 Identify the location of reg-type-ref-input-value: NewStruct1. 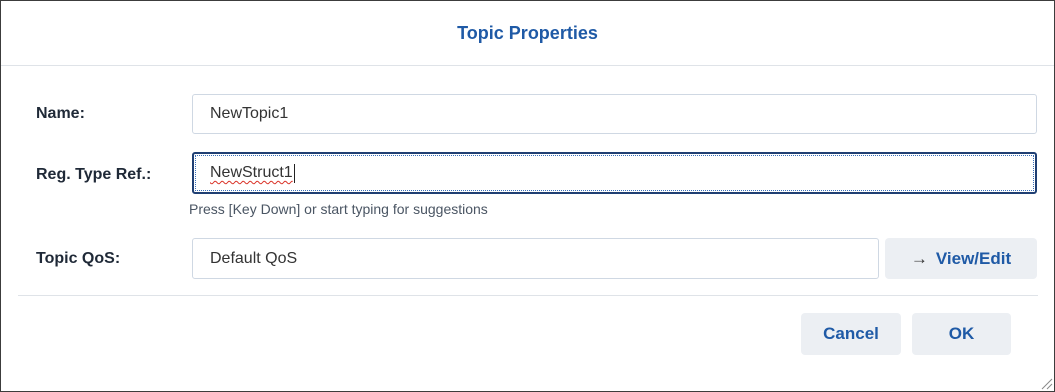
(251, 172).